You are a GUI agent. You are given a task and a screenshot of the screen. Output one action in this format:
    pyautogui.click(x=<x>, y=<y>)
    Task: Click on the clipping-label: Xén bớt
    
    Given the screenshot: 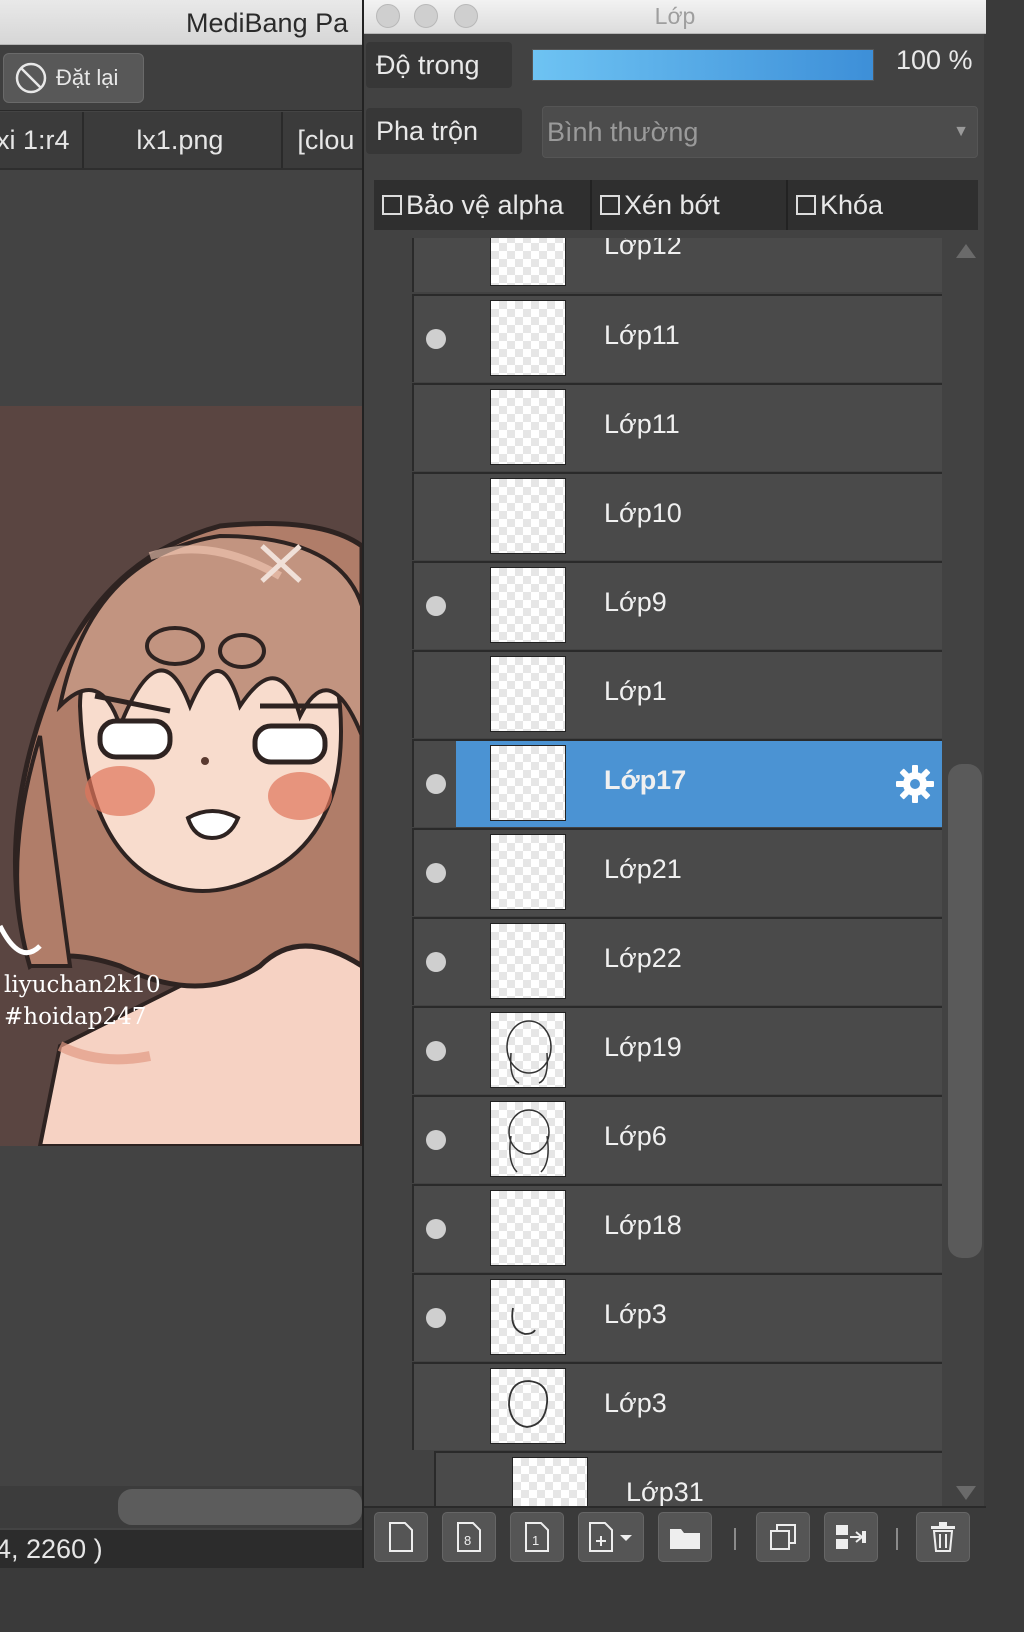 What is the action you would take?
    pyautogui.click(x=672, y=204)
    